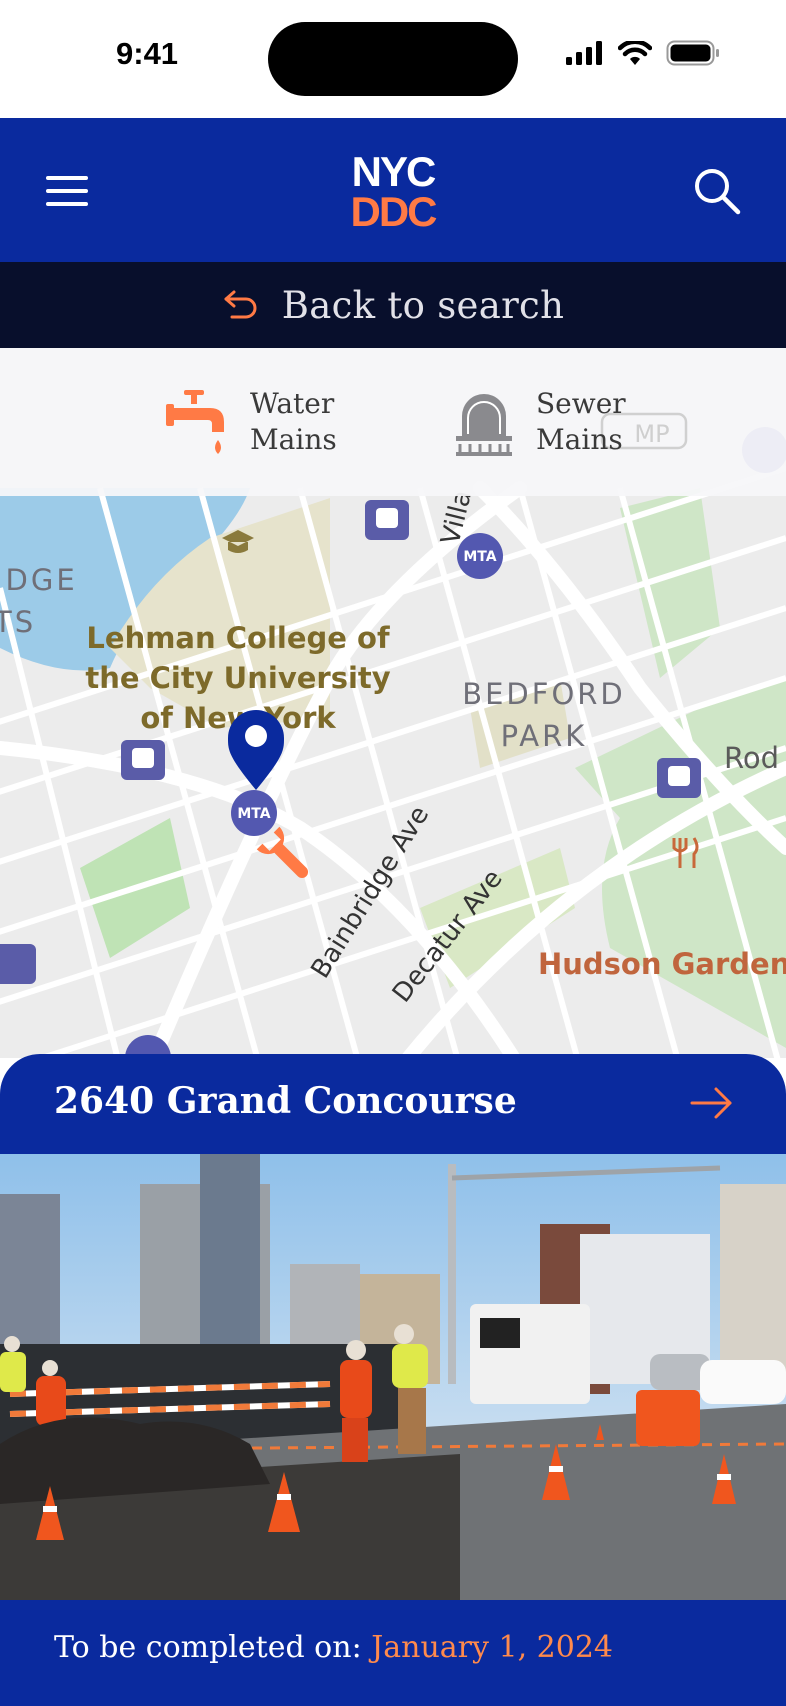 The height and width of the screenshot is (1706, 786). I want to click on status-icons, so click(643, 53).